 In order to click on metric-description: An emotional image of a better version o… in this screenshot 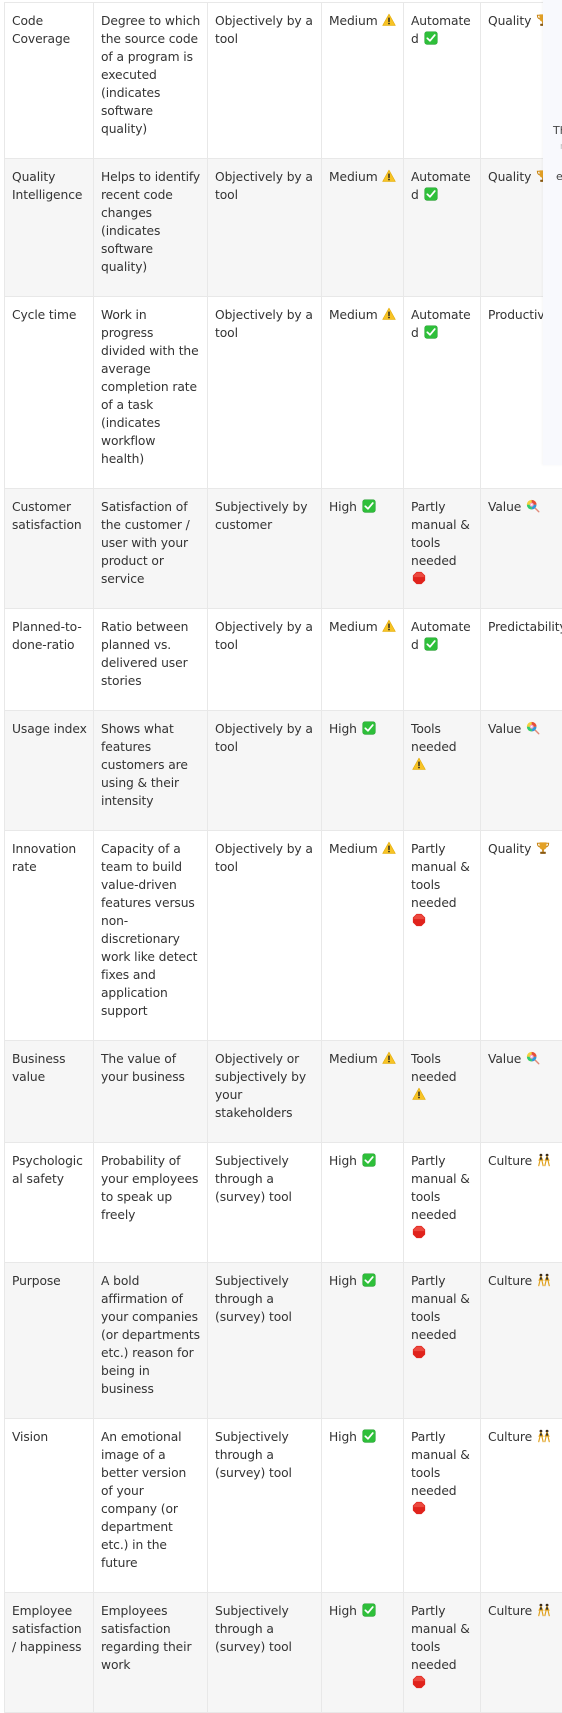, I will do `click(143, 1500)`.